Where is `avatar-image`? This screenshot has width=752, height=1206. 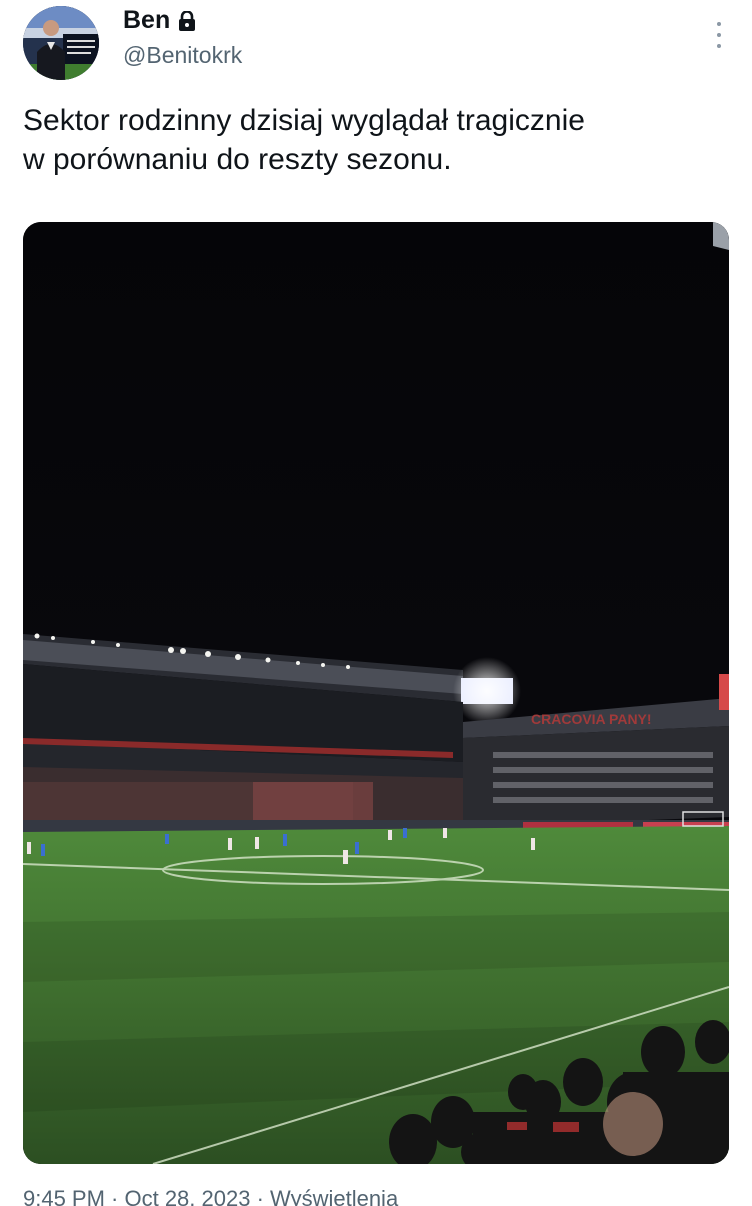 avatar-image is located at coordinates (61, 43).